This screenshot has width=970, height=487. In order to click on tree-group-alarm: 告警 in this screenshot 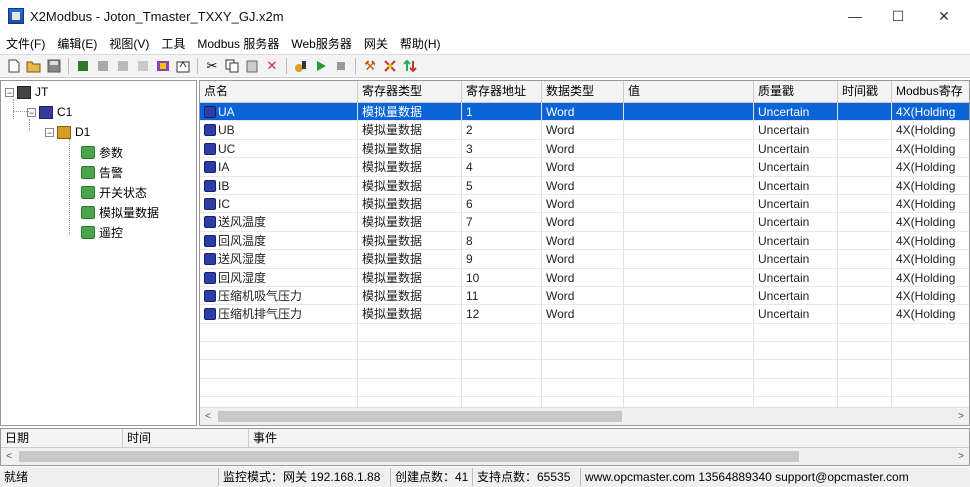, I will do `click(102, 172)`.